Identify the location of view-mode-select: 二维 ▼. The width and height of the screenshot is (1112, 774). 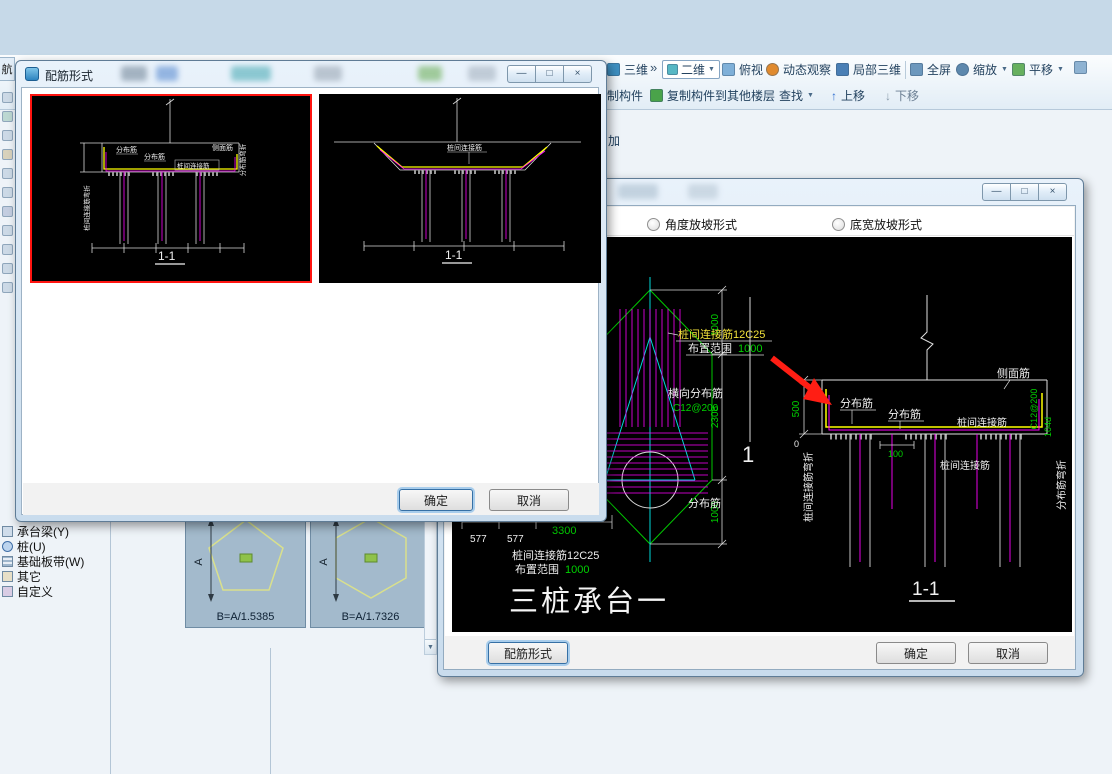
(691, 69).